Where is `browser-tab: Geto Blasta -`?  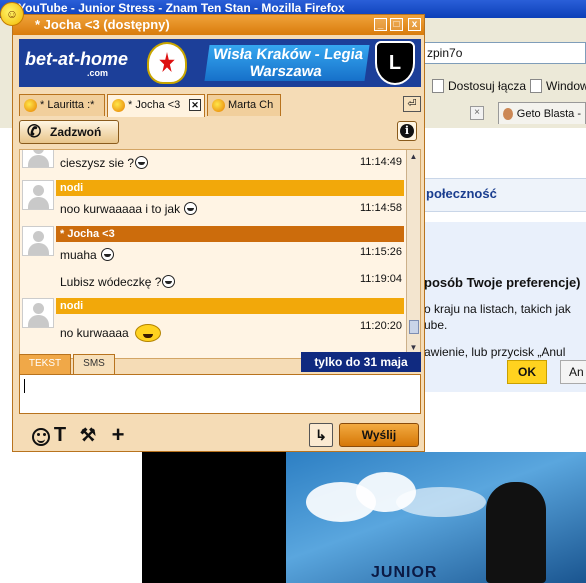
browser-tab: Geto Blasta - is located at coordinates (542, 113).